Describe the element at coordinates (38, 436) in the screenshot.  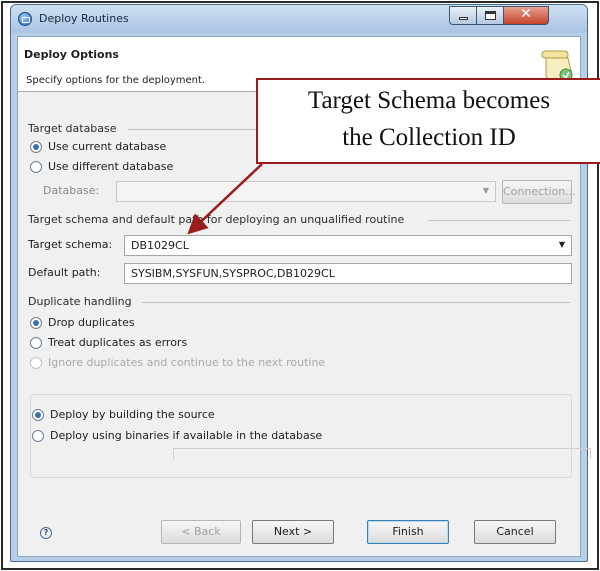
I see `deploy-binaries-radio` at that location.